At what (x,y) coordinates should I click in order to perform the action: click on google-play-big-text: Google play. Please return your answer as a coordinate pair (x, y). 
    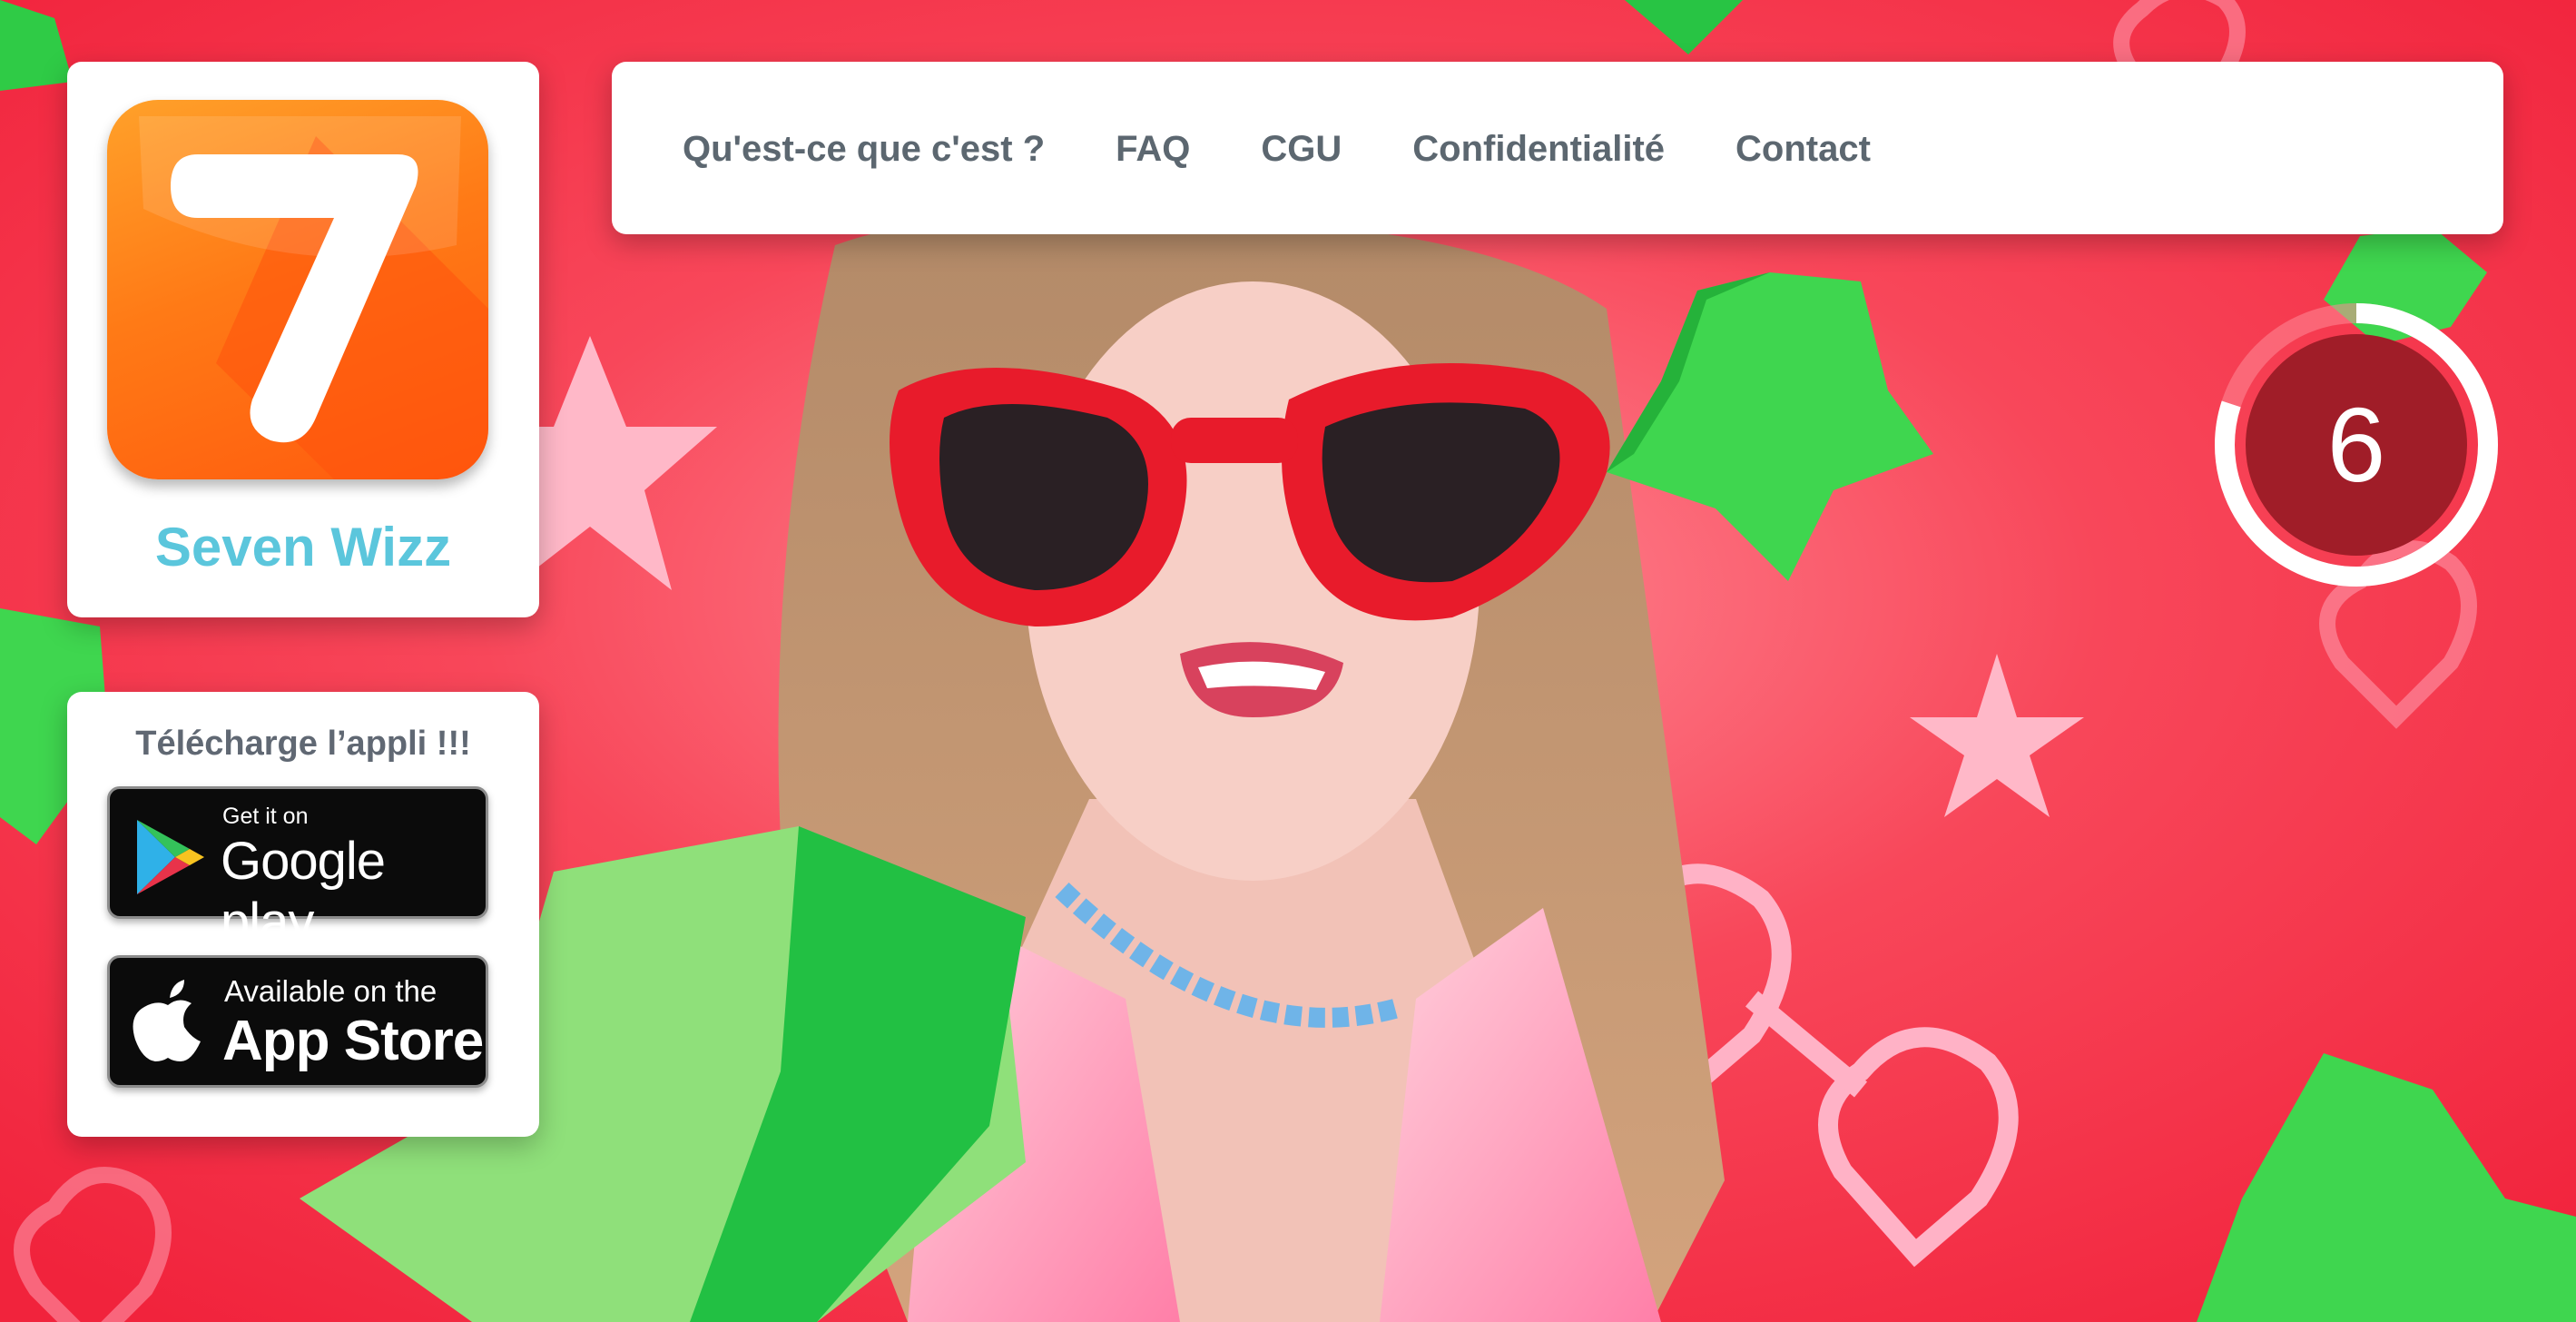
    Looking at the image, I should click on (303, 892).